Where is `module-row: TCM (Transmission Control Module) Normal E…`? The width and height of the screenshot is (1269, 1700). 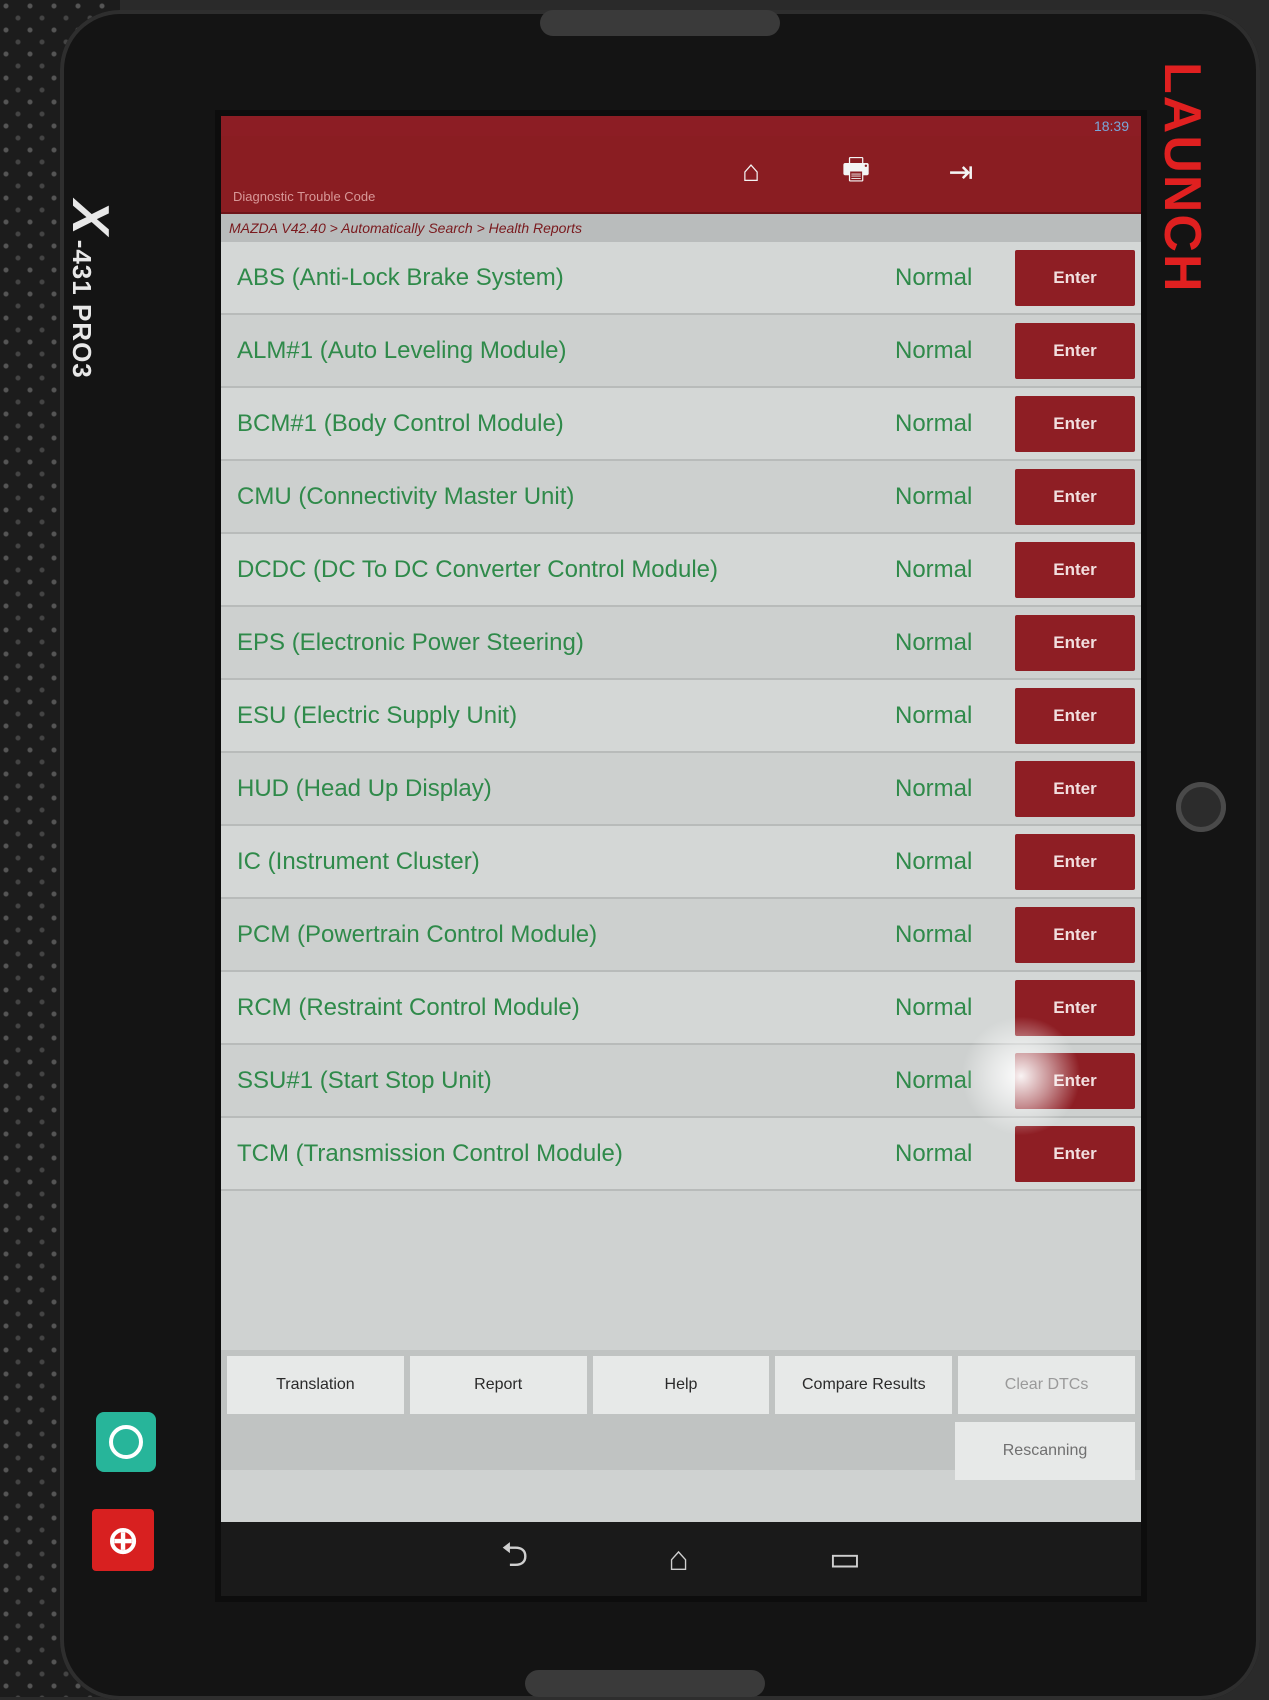 module-row: TCM (Transmission Control Module) Normal E… is located at coordinates (681, 1154).